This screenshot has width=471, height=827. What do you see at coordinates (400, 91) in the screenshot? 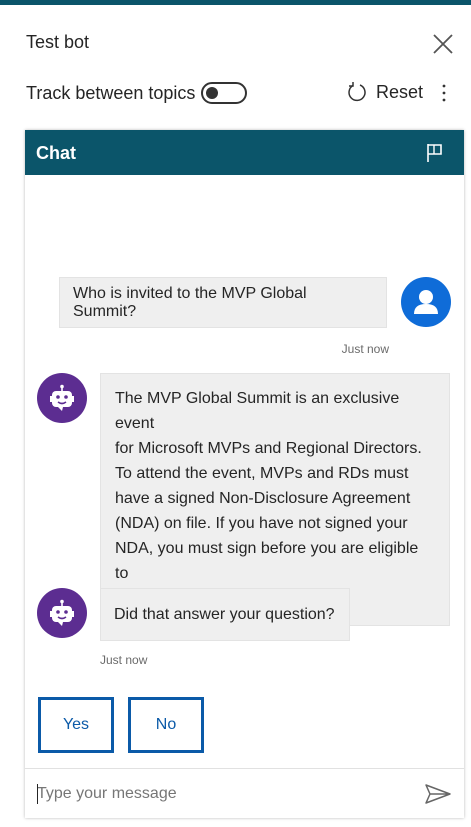
I see `reset-label: Reset` at bounding box center [400, 91].